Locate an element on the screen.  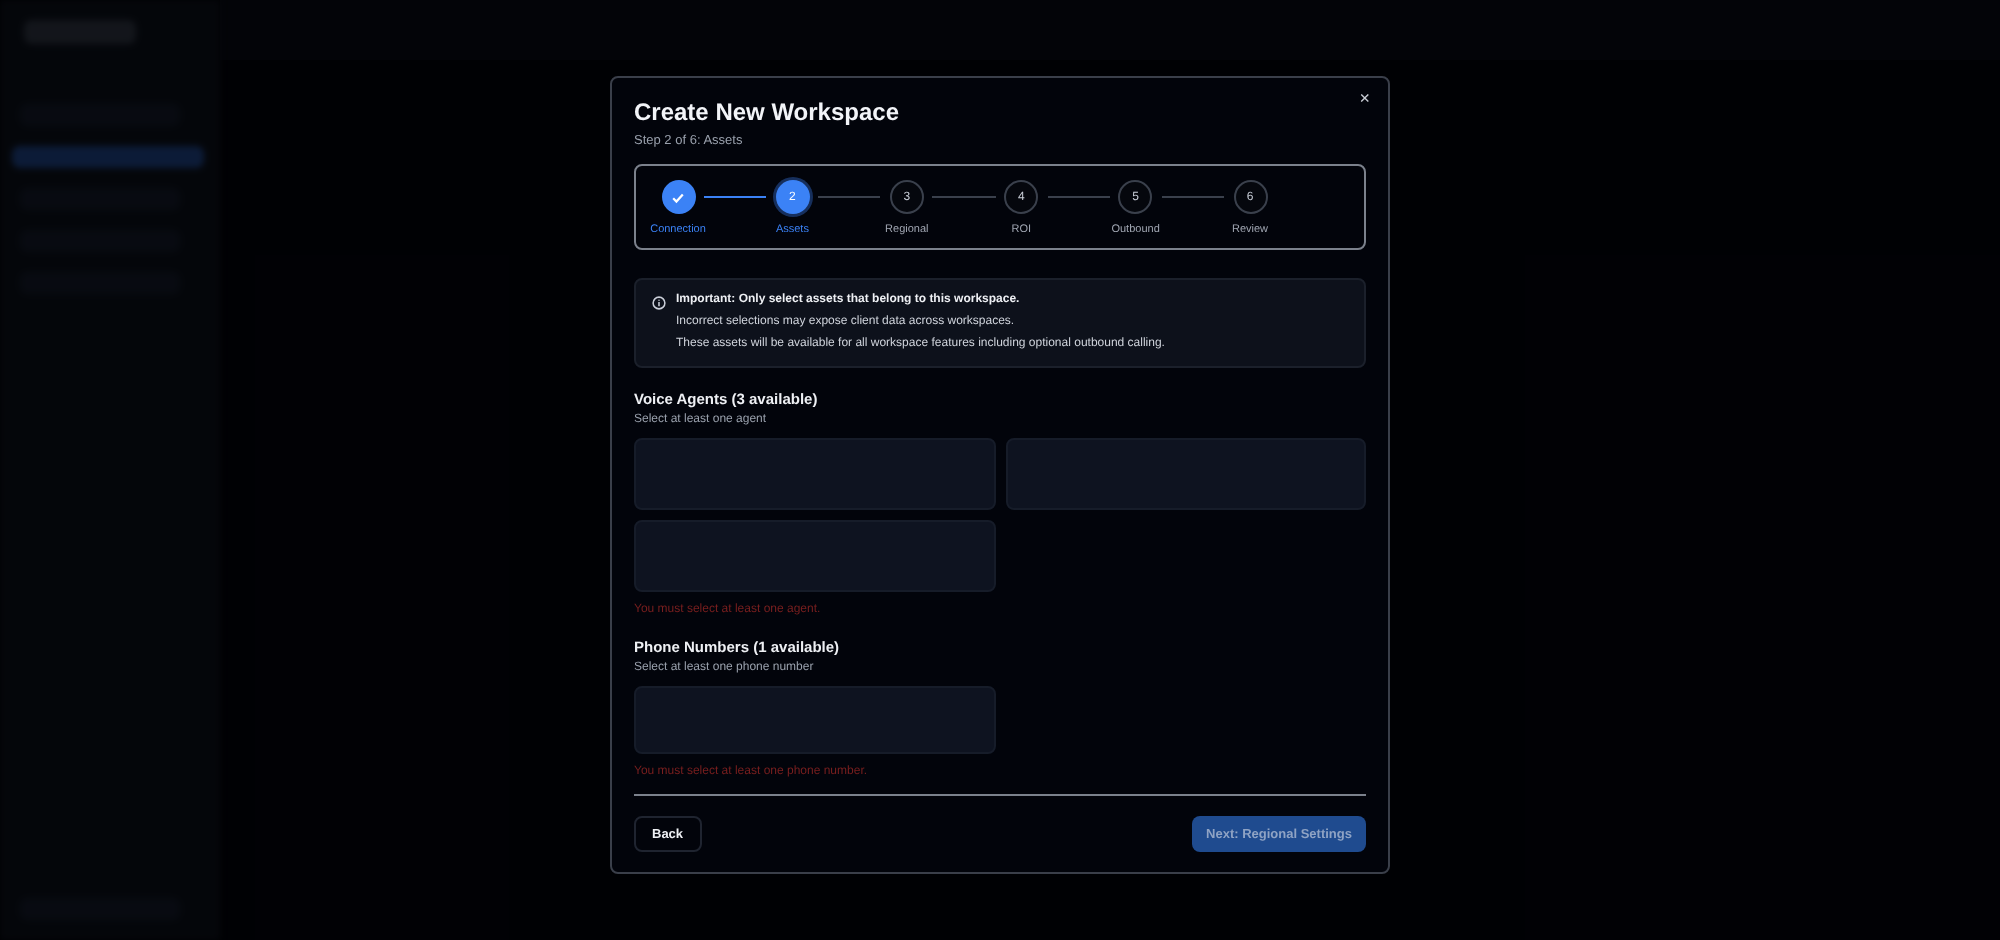
check-icon is located at coordinates (678, 197).